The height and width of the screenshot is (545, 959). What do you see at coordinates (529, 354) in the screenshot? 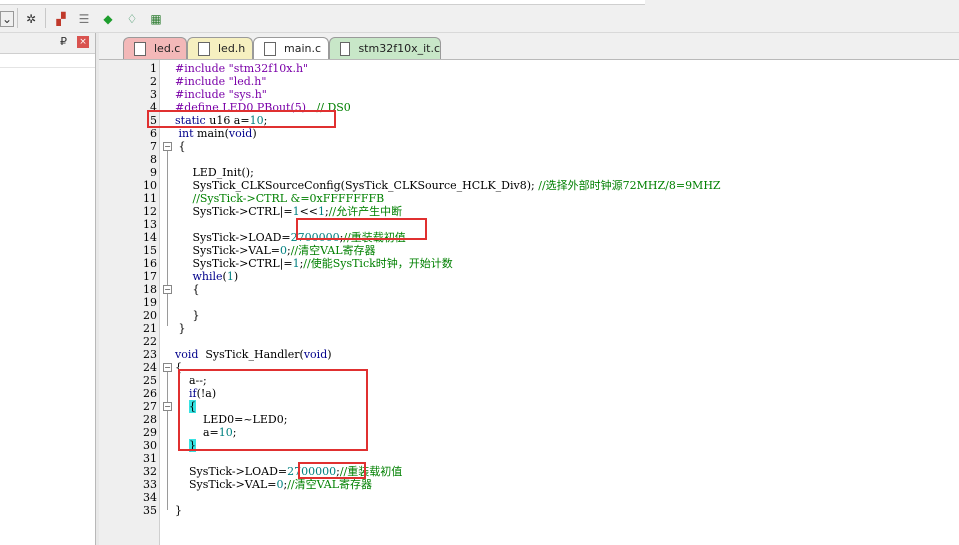
I see `code-line: 23 void SysTick_Handler(void)` at bounding box center [529, 354].